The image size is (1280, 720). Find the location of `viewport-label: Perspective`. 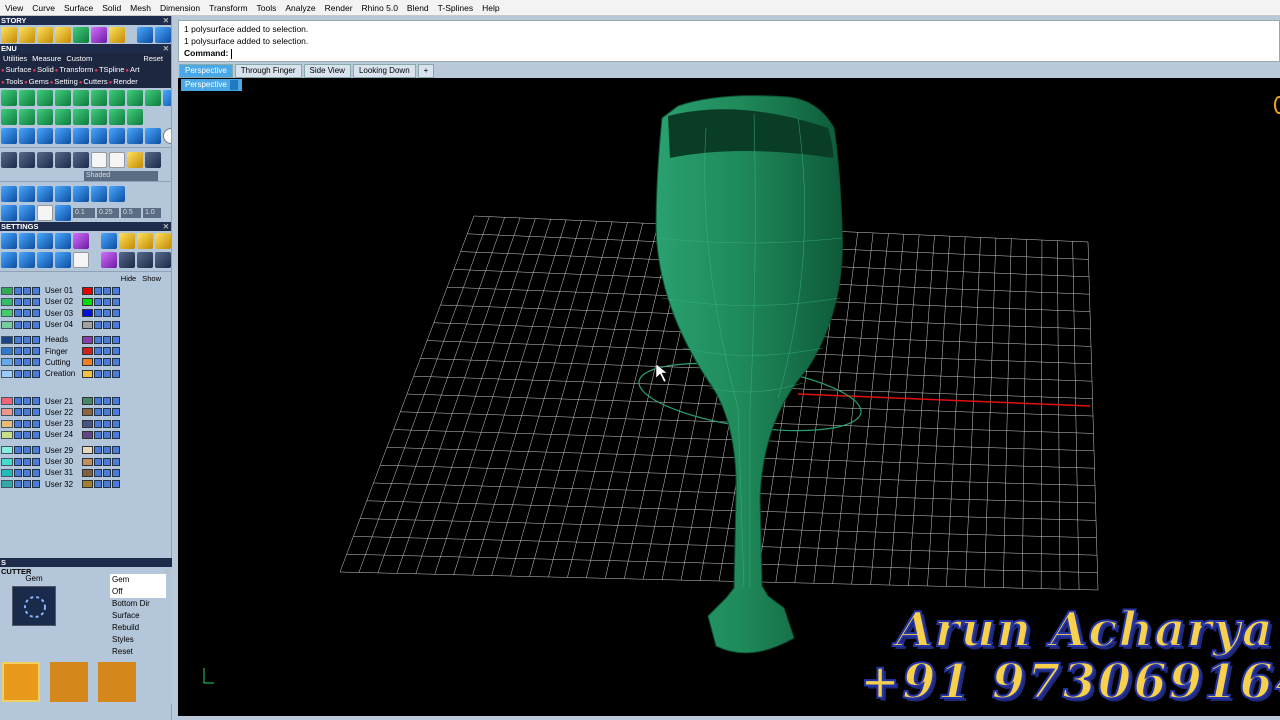

viewport-label: Perspective is located at coordinates (211, 85).